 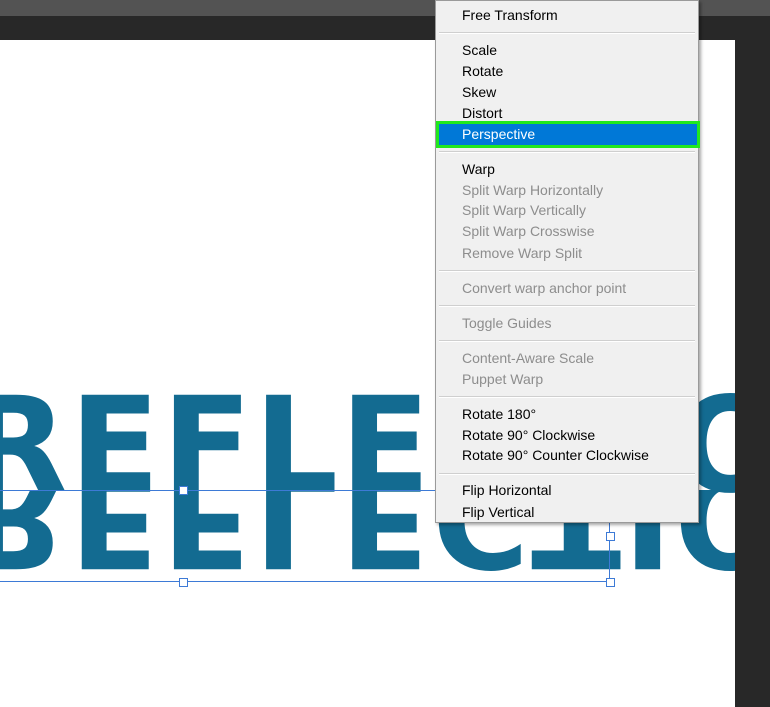 What do you see at coordinates (610, 582) in the screenshot?
I see `transform-handle-bottom-right` at bounding box center [610, 582].